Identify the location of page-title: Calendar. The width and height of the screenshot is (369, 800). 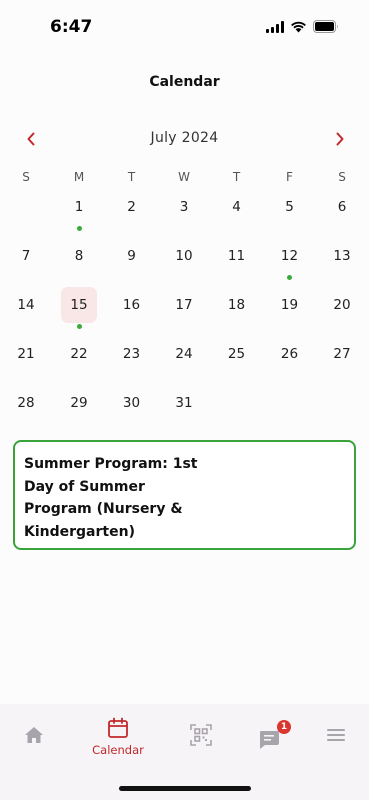
(184, 82).